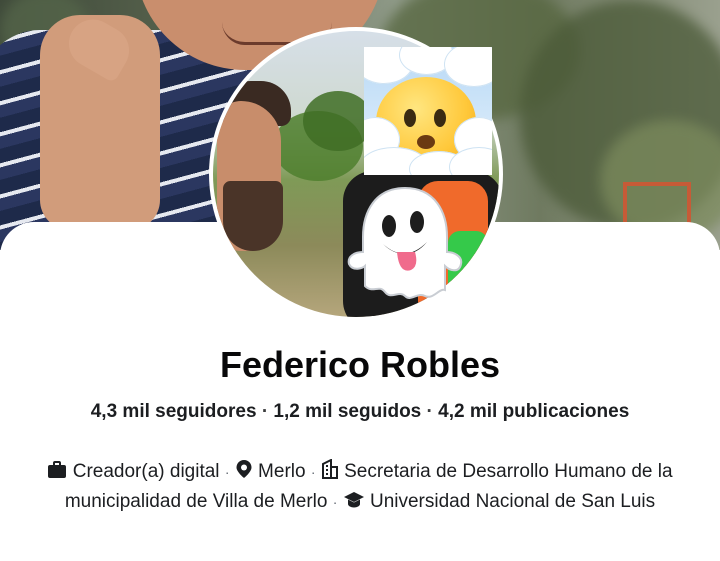  Describe the element at coordinates (657, 204) in the screenshot. I see `playground-frame` at that location.